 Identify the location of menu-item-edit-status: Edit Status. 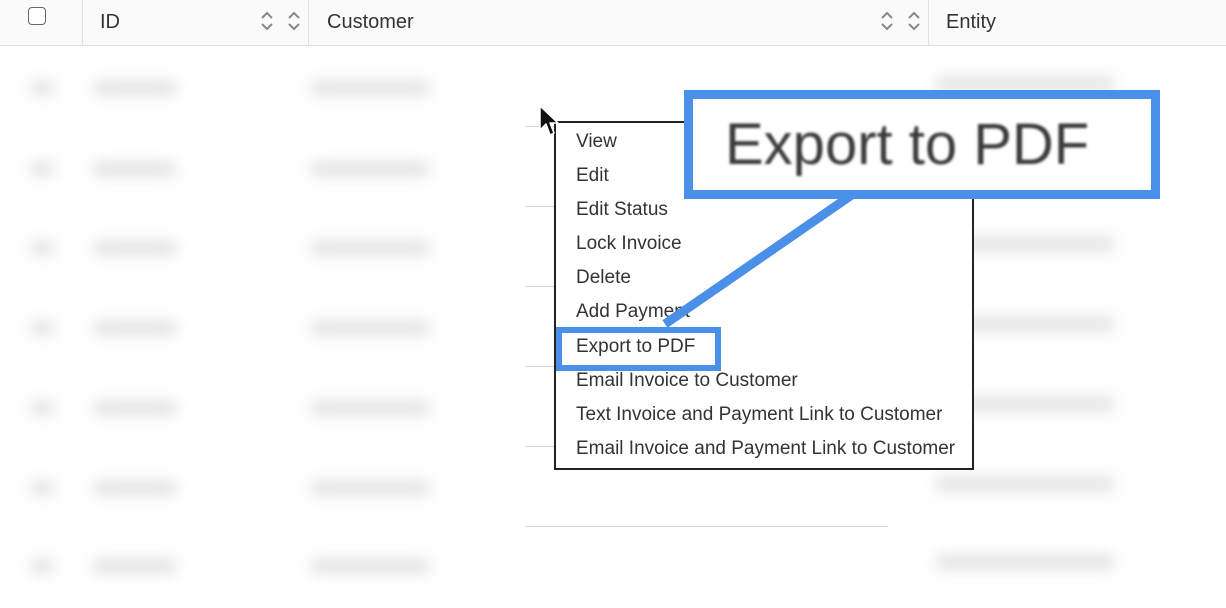
(622, 210).